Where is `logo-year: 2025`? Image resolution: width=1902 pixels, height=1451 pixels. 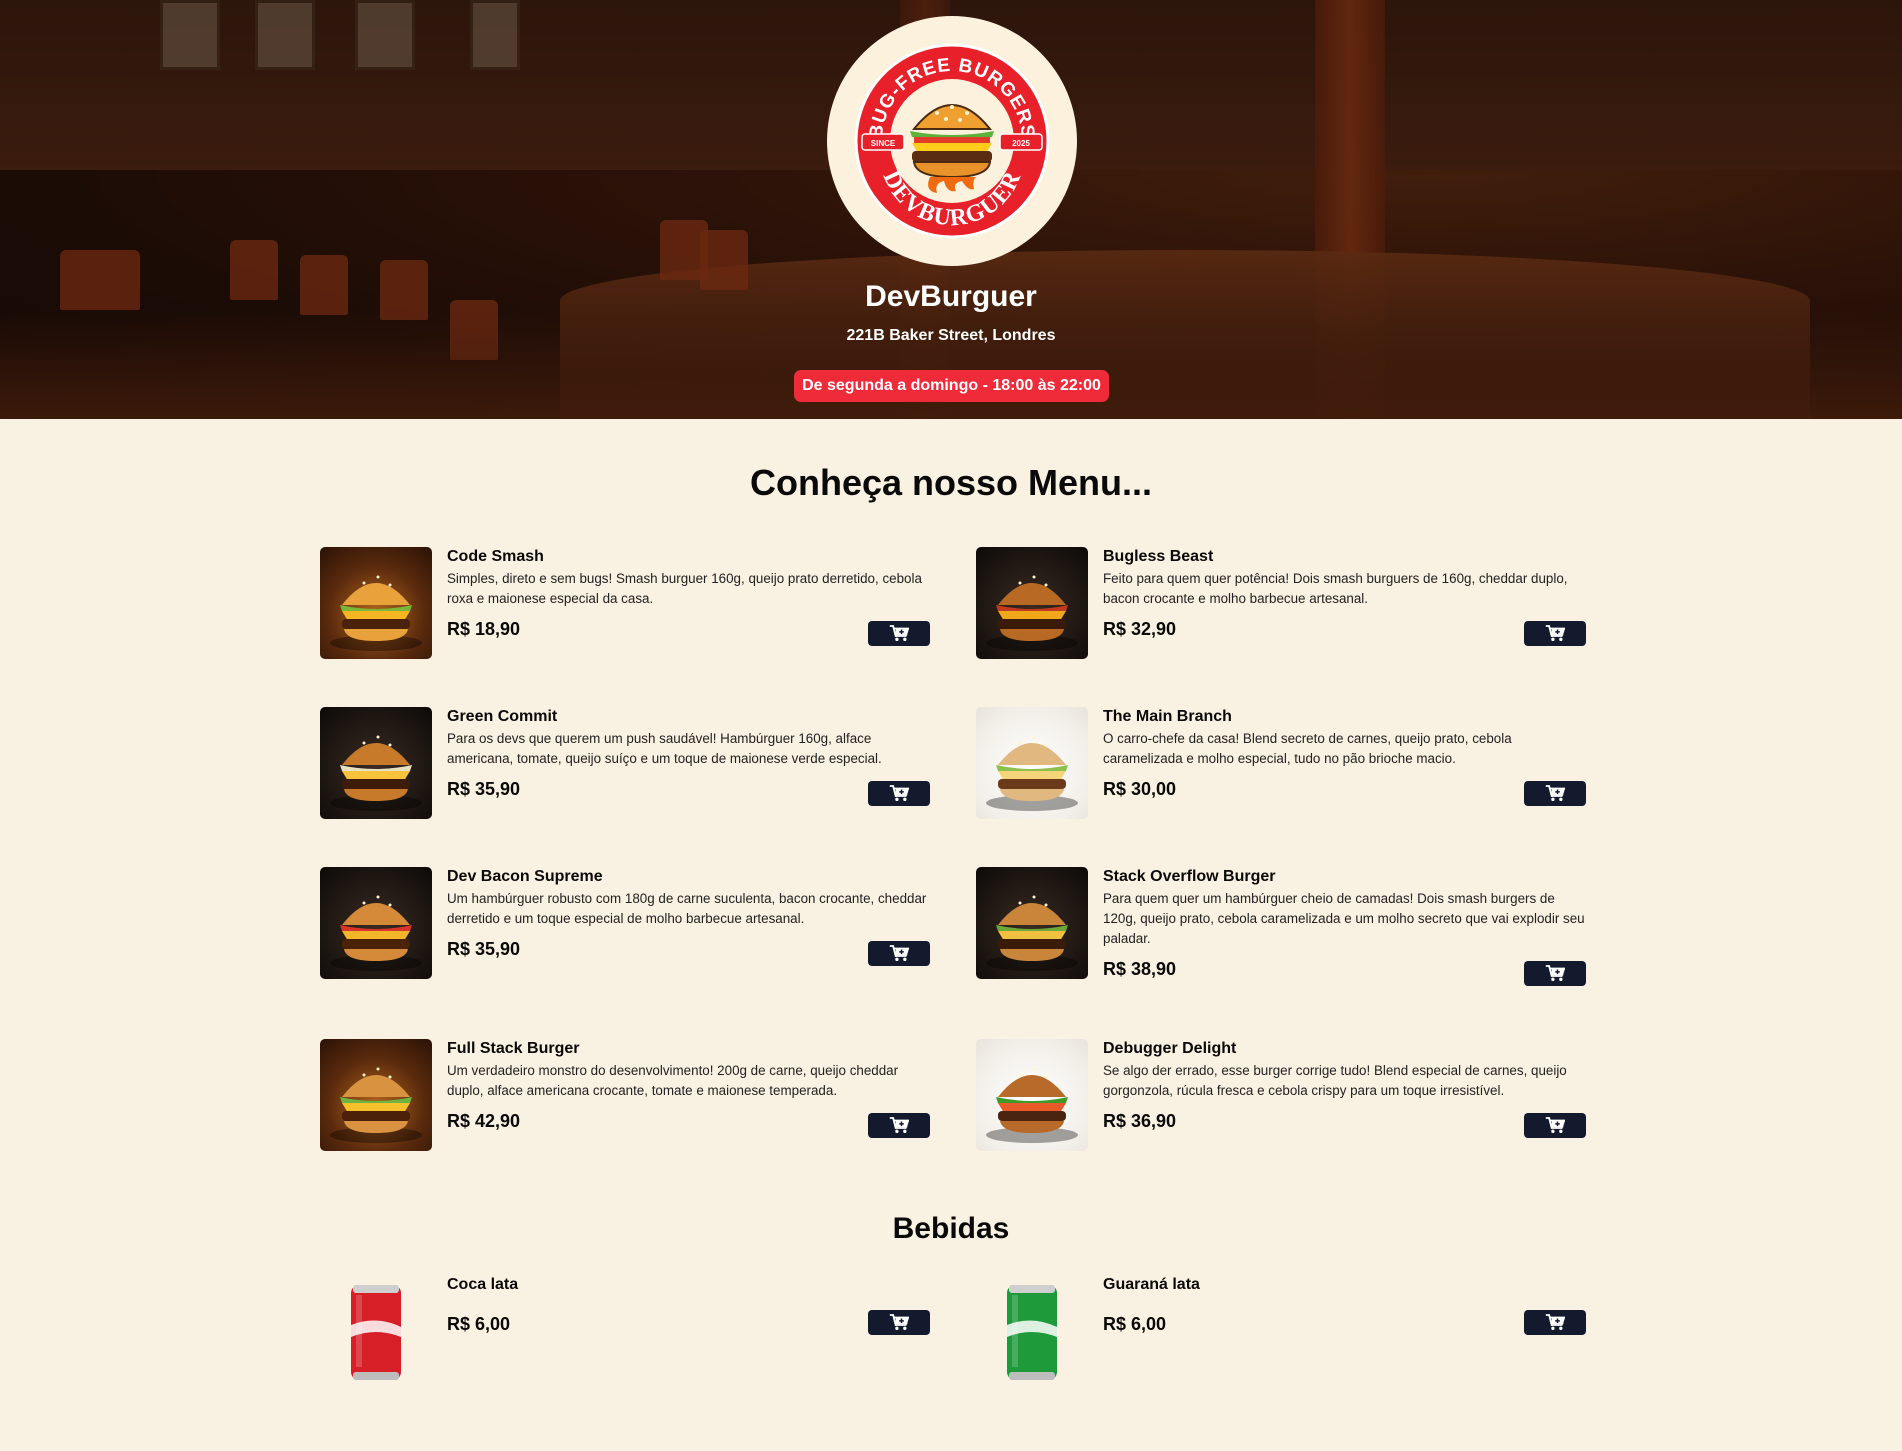
logo-year: 2025 is located at coordinates (1021, 143).